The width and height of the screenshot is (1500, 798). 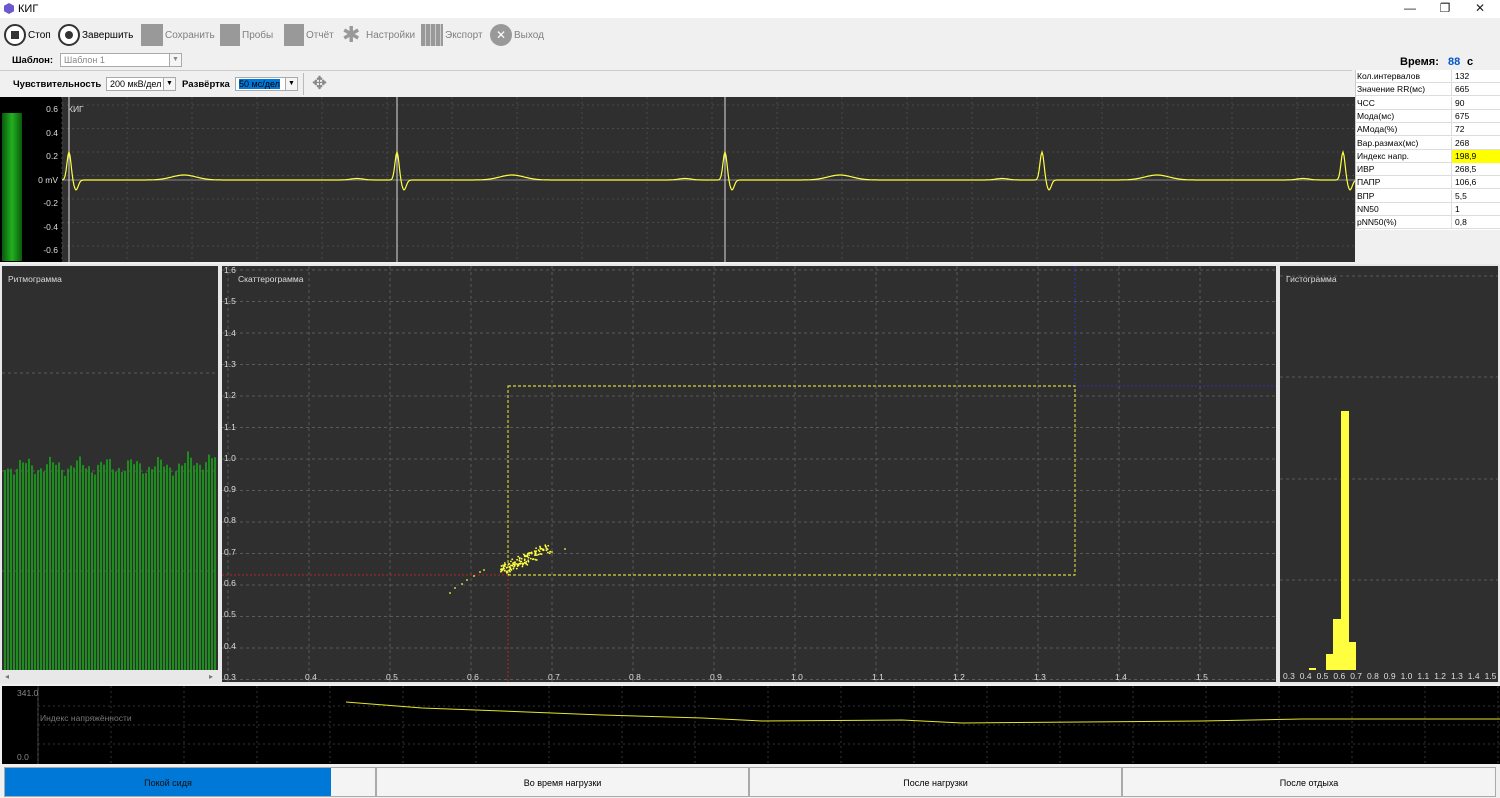 What do you see at coordinates (52, 109) in the screenshot?
I see `ecg-y-tick: 0.6` at bounding box center [52, 109].